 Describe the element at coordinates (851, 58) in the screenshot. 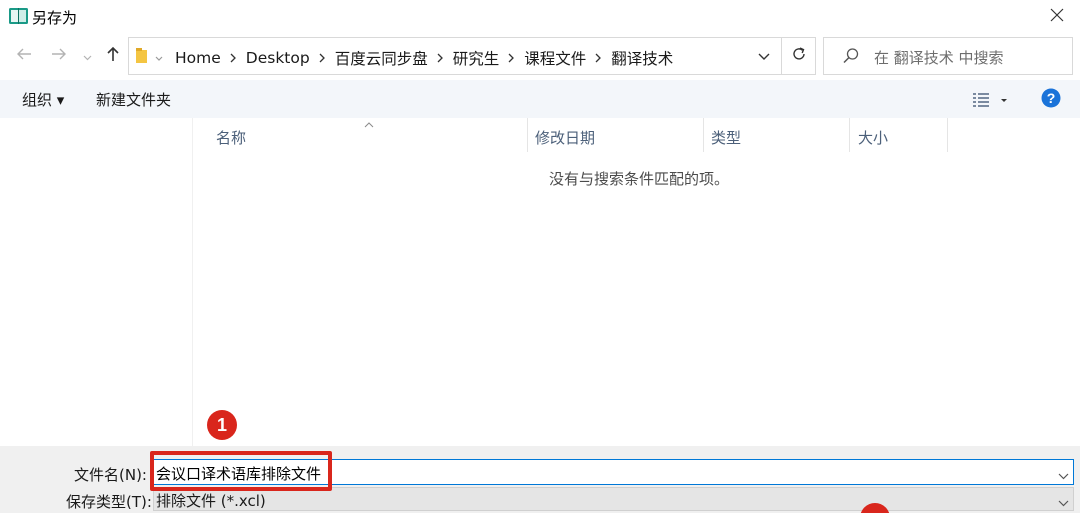

I see `search-icon` at that location.